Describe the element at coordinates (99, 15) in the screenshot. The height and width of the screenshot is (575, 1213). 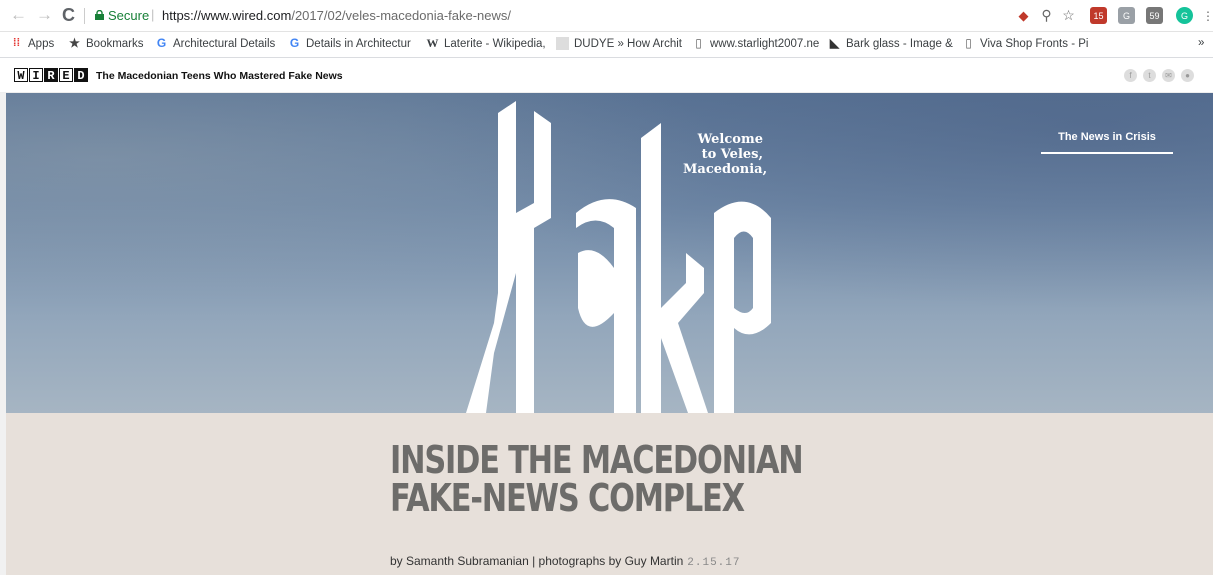
I see `lock-icon` at that location.